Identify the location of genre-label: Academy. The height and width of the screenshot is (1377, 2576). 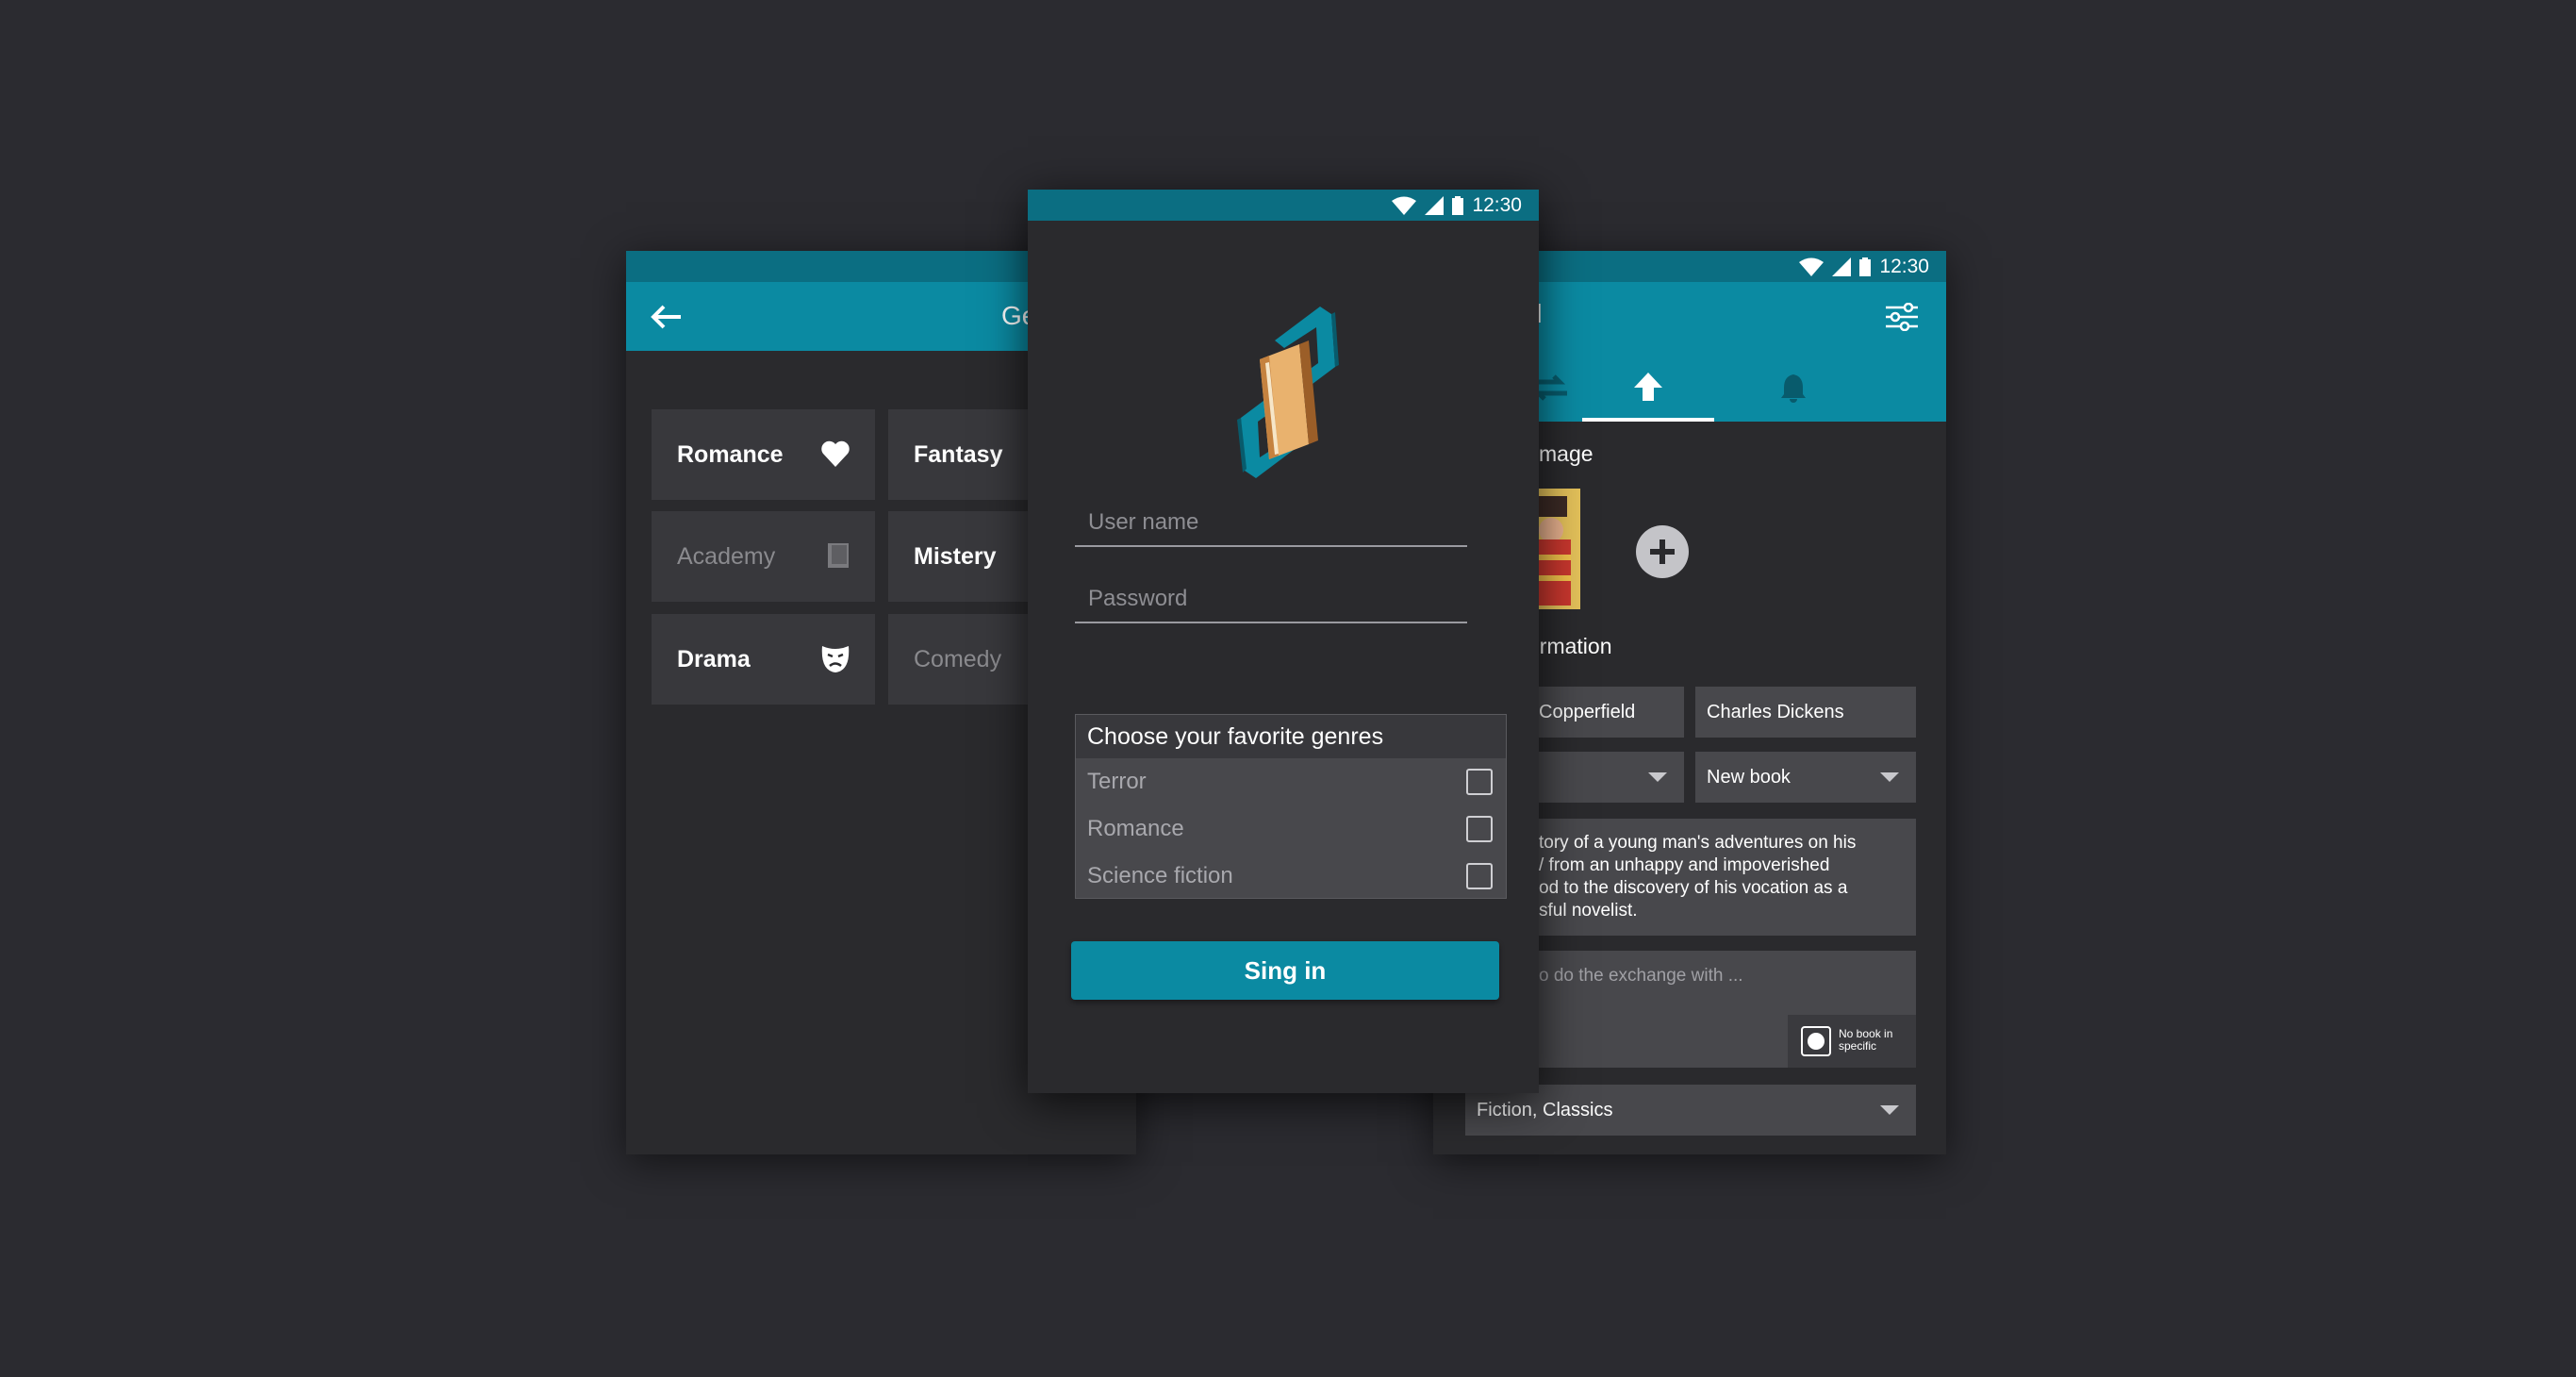
(726, 556).